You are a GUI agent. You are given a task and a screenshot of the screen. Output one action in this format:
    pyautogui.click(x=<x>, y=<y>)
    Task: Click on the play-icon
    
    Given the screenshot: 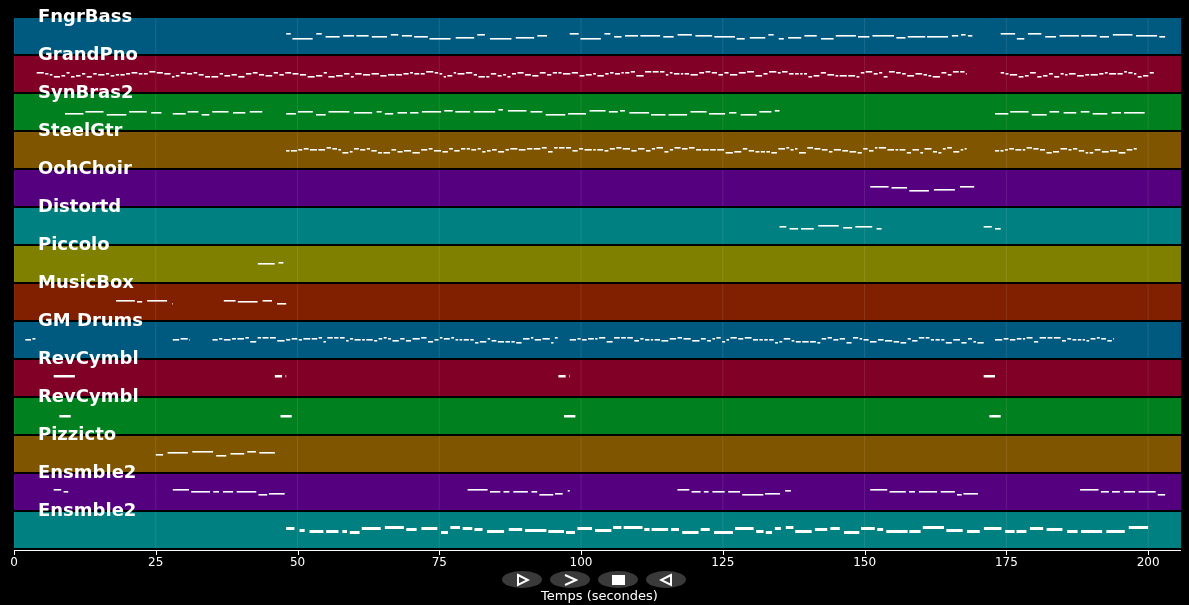 What is the action you would take?
    pyautogui.click(x=522, y=579)
    